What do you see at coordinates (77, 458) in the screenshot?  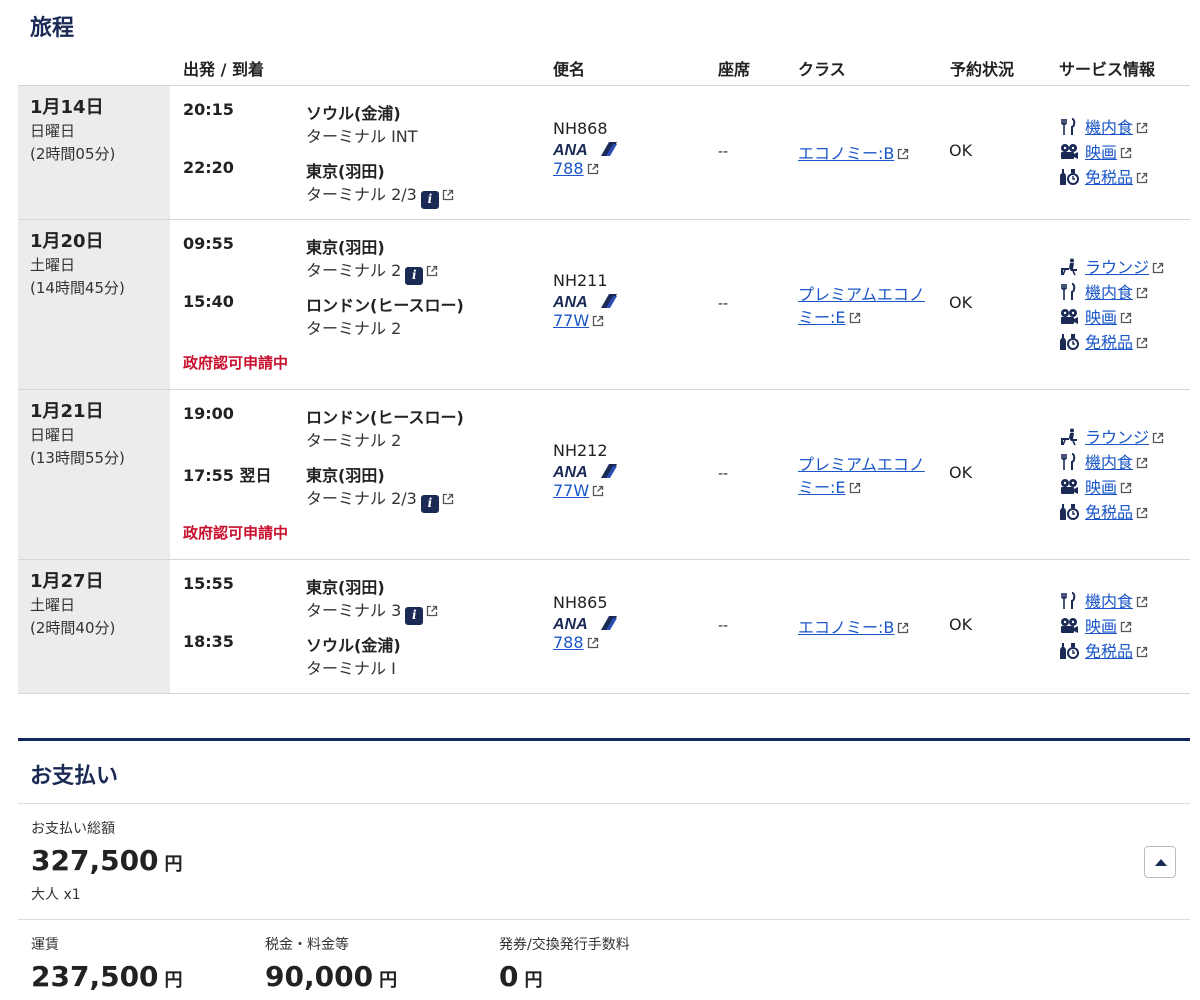 I see `flight-duration: (13時間55分)` at bounding box center [77, 458].